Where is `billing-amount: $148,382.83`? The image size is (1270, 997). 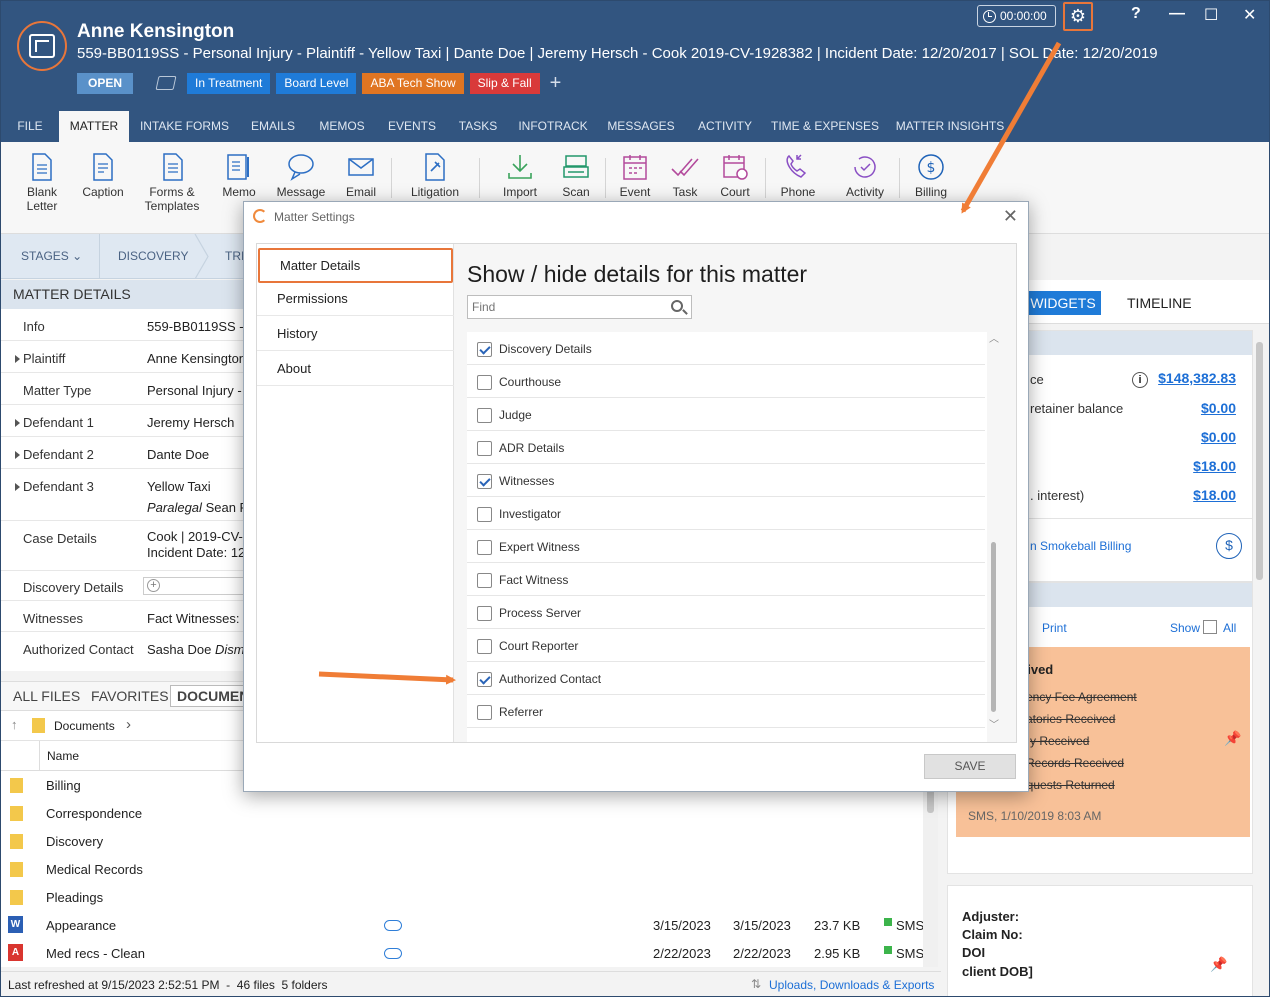
billing-amount: $148,382.83 is located at coordinates (1197, 378).